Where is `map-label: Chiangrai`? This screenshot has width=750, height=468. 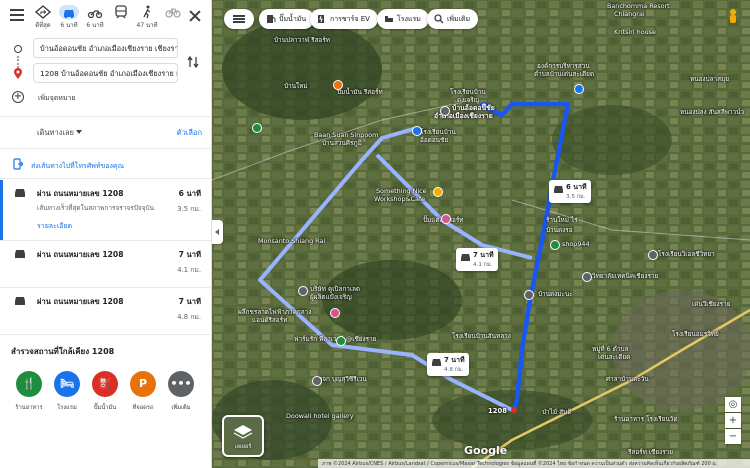
map-label: Chiangrai is located at coordinates (629, 14).